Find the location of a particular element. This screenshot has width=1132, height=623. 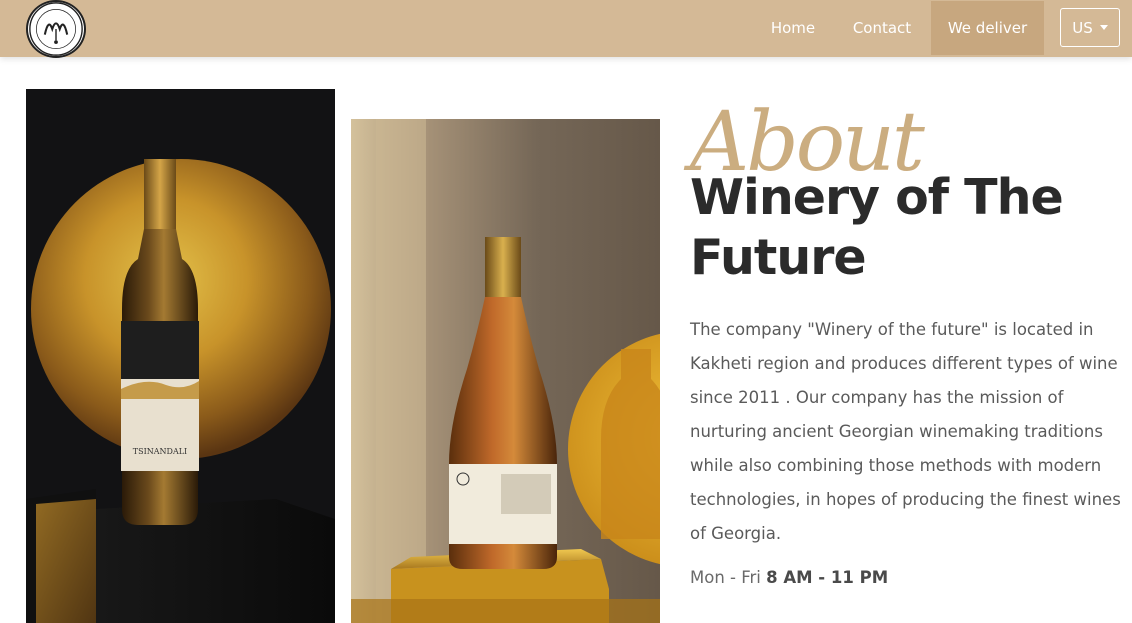

nav-home-link: Home is located at coordinates (793, 28).